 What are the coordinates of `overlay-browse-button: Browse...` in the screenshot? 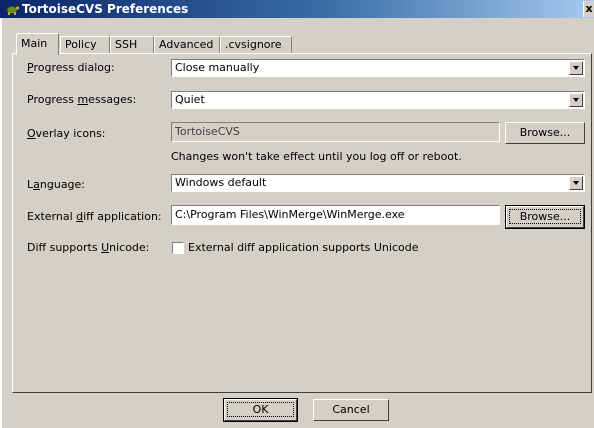 It's located at (545, 133).